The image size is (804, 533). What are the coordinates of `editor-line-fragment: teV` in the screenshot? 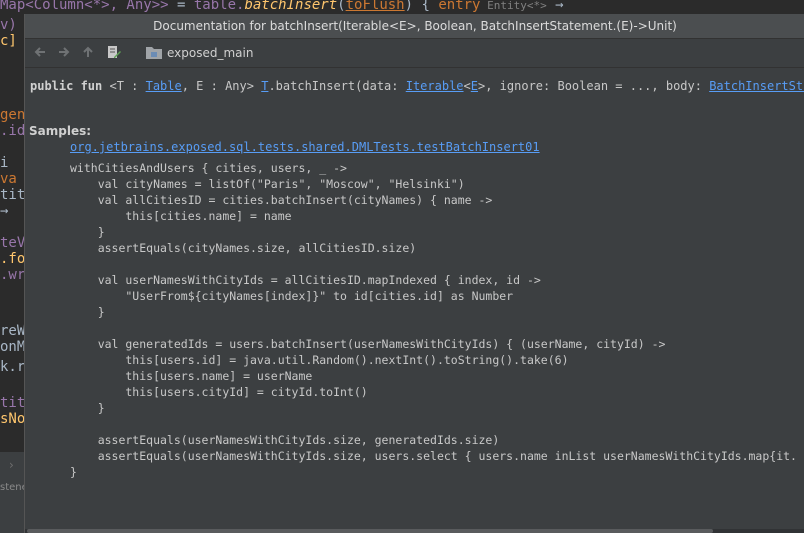 It's located at (12, 243).